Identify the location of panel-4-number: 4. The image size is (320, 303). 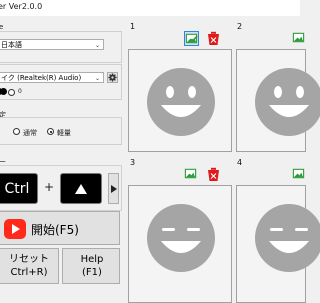
(240, 162).